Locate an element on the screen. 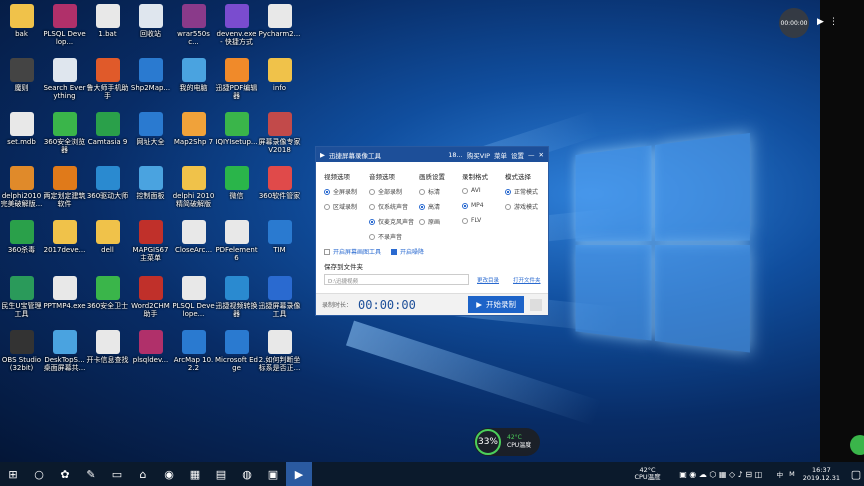  desktop-icon: 回收站 is located at coordinates (150, 21).